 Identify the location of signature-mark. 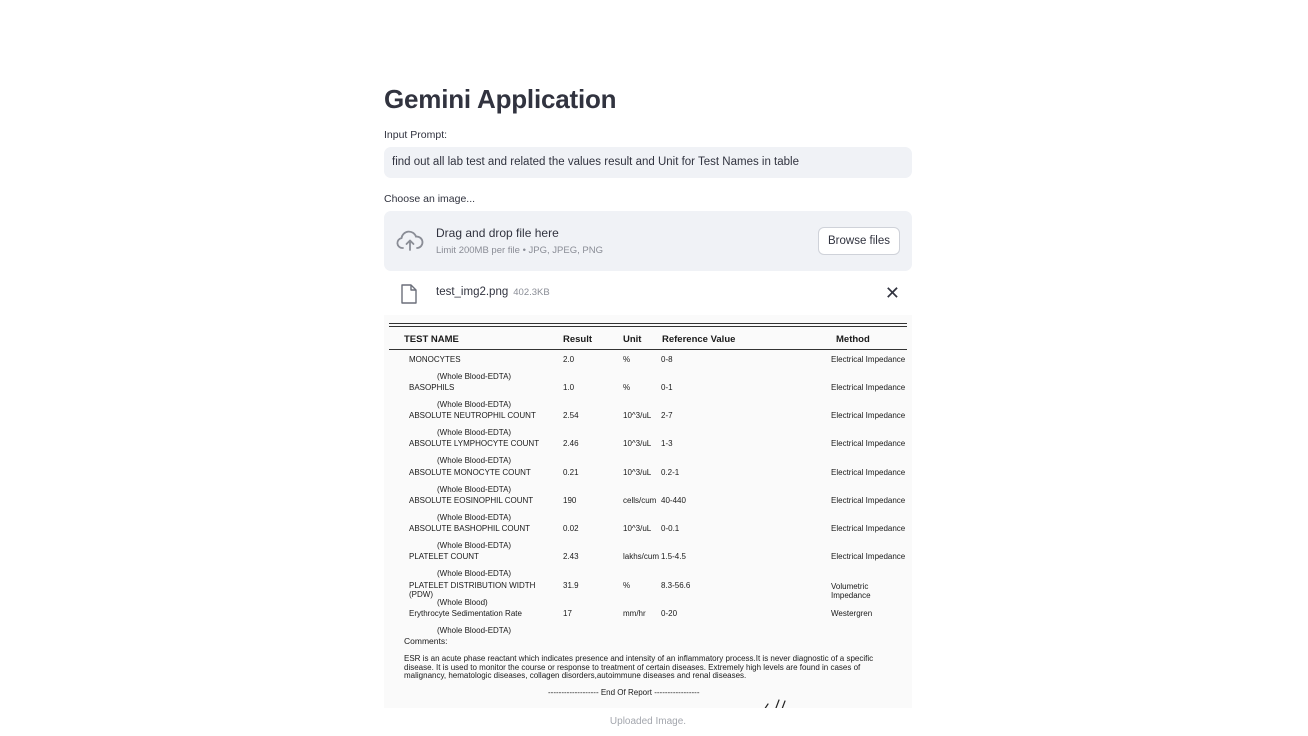
(775, 703).